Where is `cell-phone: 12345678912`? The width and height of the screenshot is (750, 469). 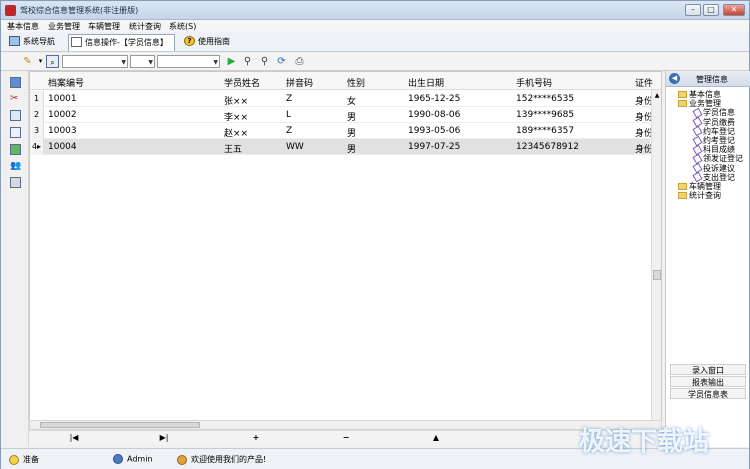 cell-phone: 12345678912 is located at coordinates (547, 147).